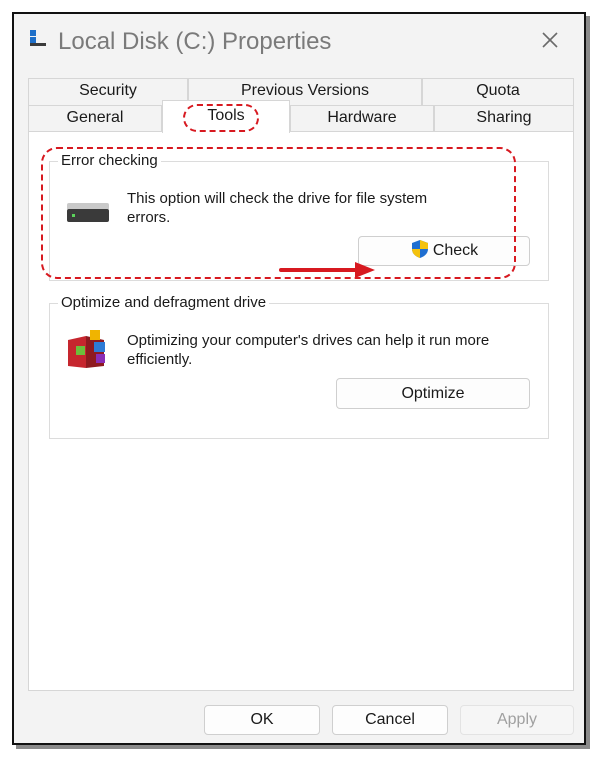  What do you see at coordinates (517, 720) in the screenshot?
I see `apply-button: Apply` at bounding box center [517, 720].